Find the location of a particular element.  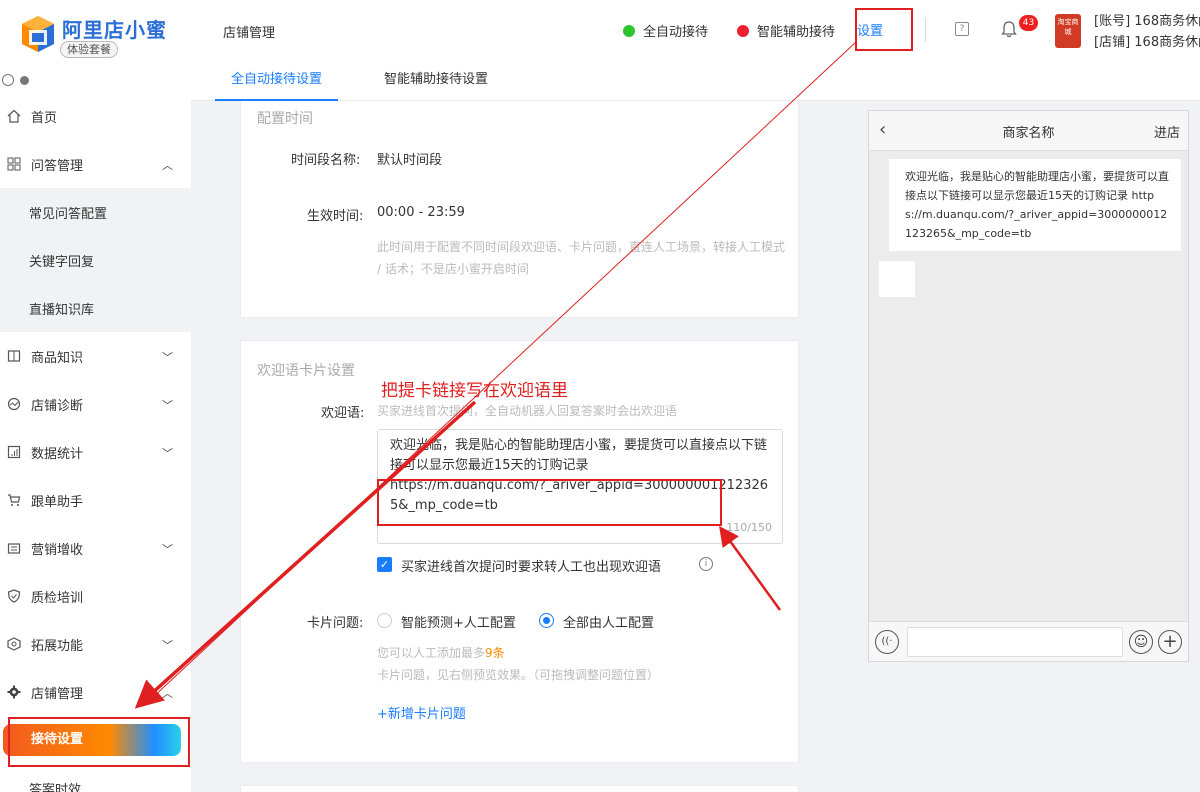

sidebar-dots is located at coordinates (15, 80).